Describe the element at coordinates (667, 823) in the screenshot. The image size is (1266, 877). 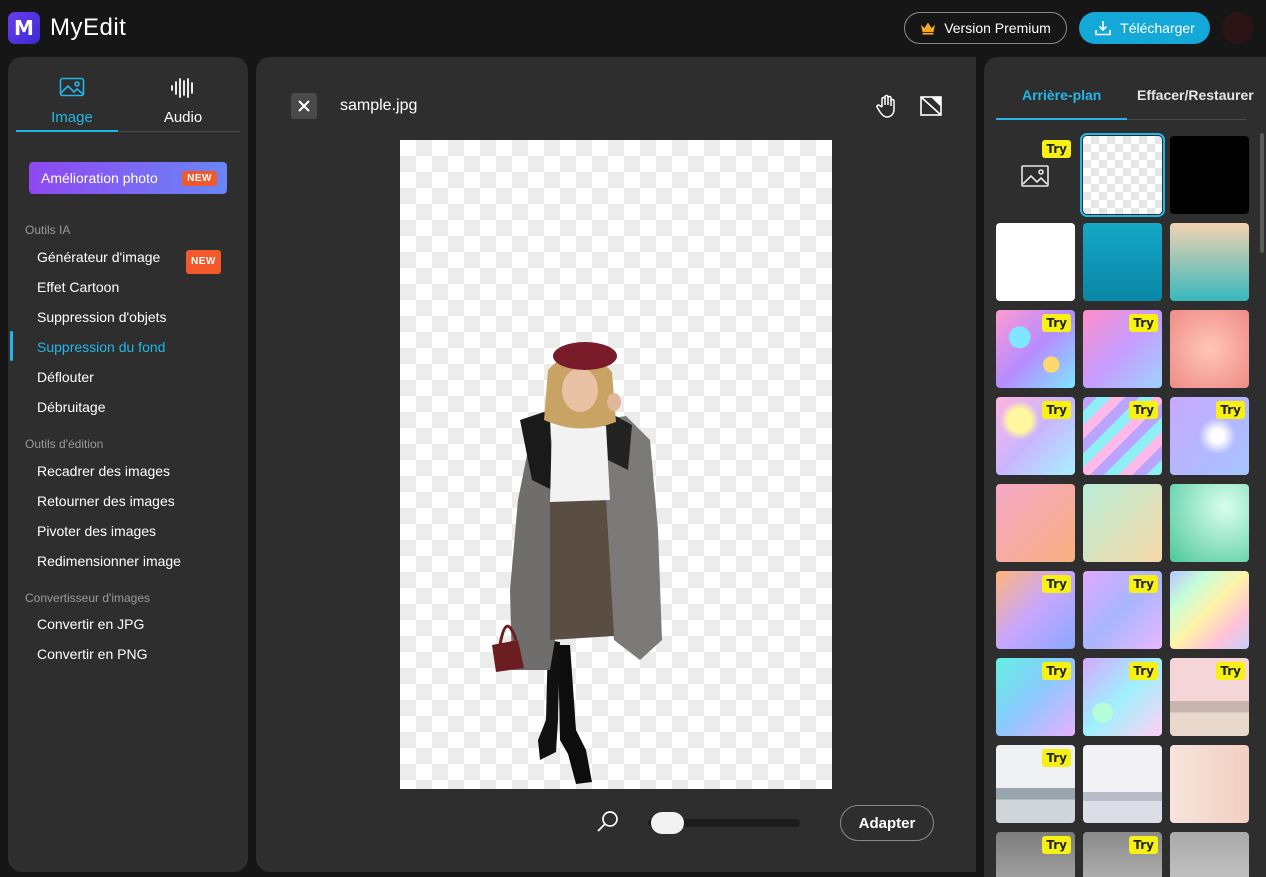
I see `zoom-slider-knob` at that location.